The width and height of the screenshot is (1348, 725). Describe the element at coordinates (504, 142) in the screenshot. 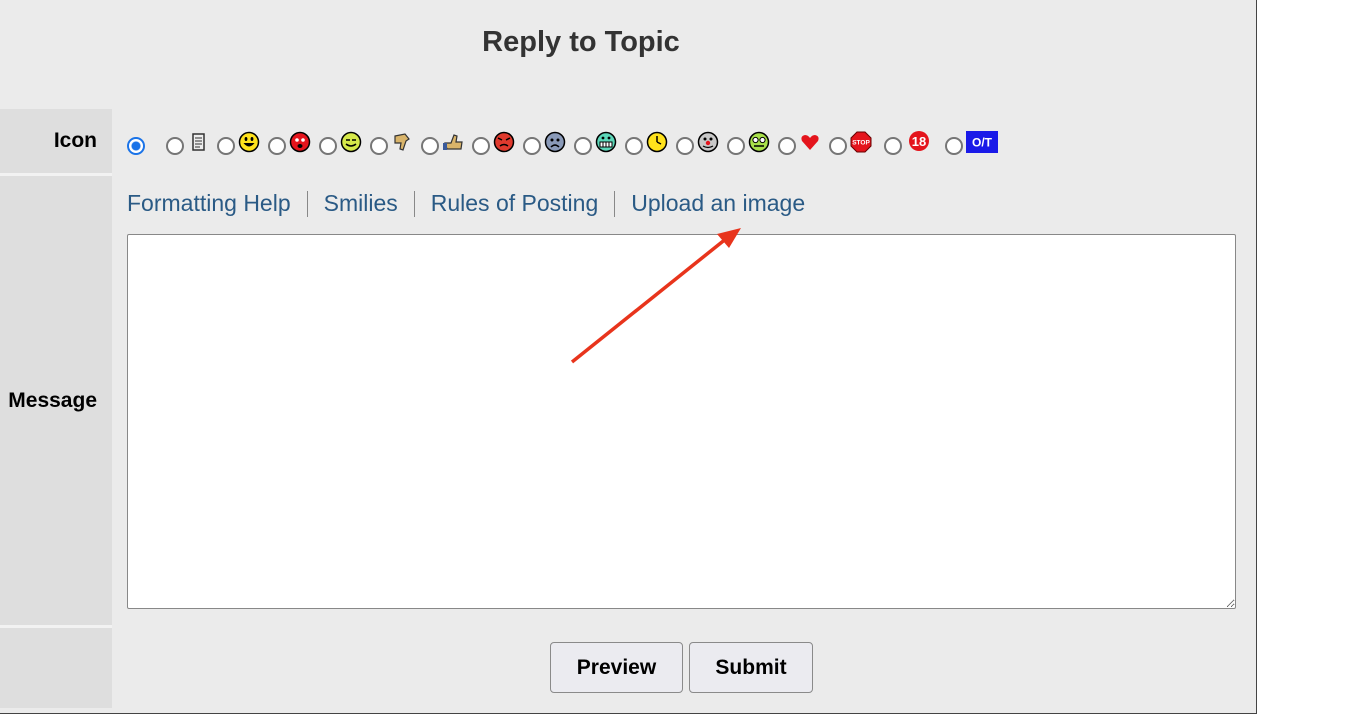

I see `mad-icon` at that location.